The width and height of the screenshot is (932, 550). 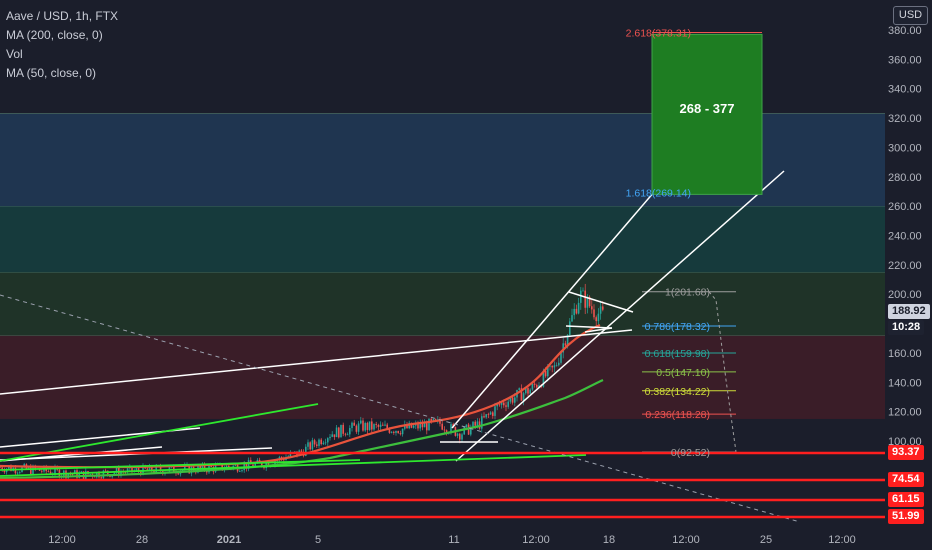 I want to click on fib-label-4: 0.618(159.98), so click(x=677, y=354).